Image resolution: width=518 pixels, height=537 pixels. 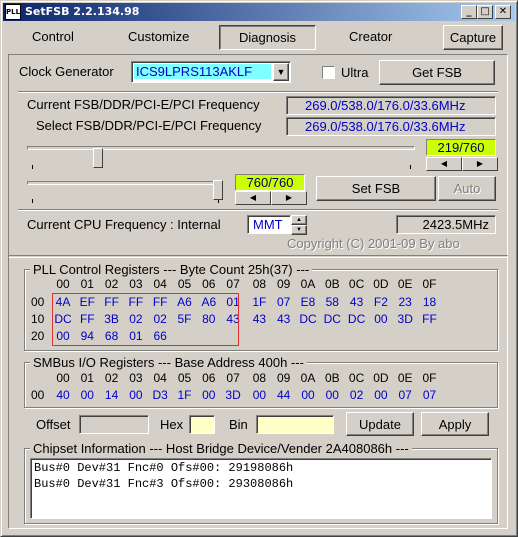 What do you see at coordinates (125, 183) in the screenshot?
I see `pll-slider-track` at bounding box center [125, 183].